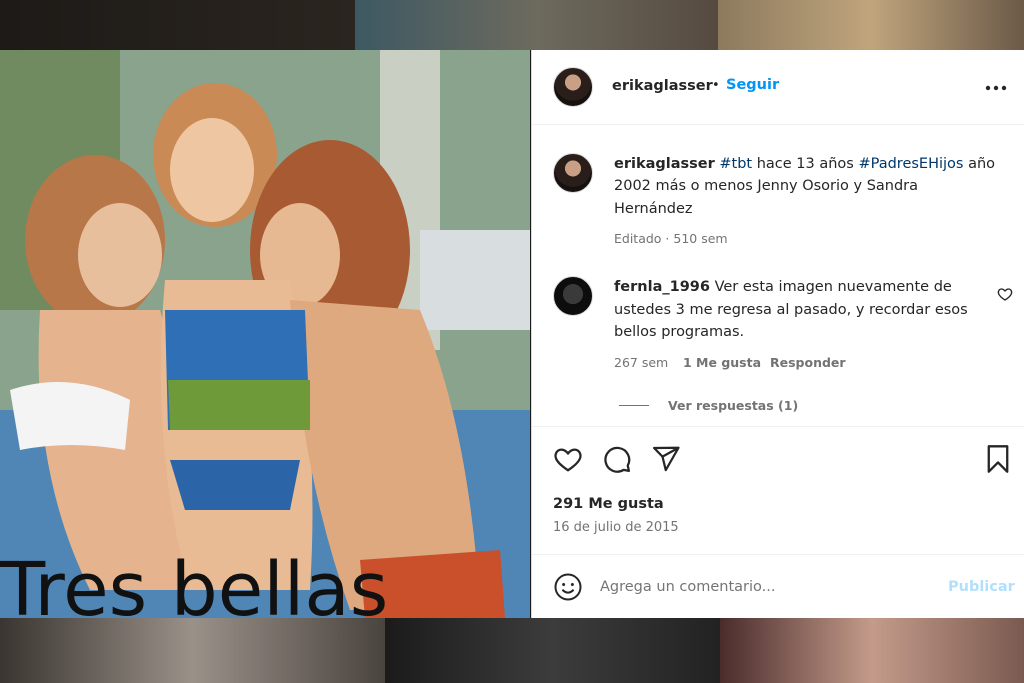  What do you see at coordinates (982, 164) in the screenshot?
I see `caption-text: año` at bounding box center [982, 164].